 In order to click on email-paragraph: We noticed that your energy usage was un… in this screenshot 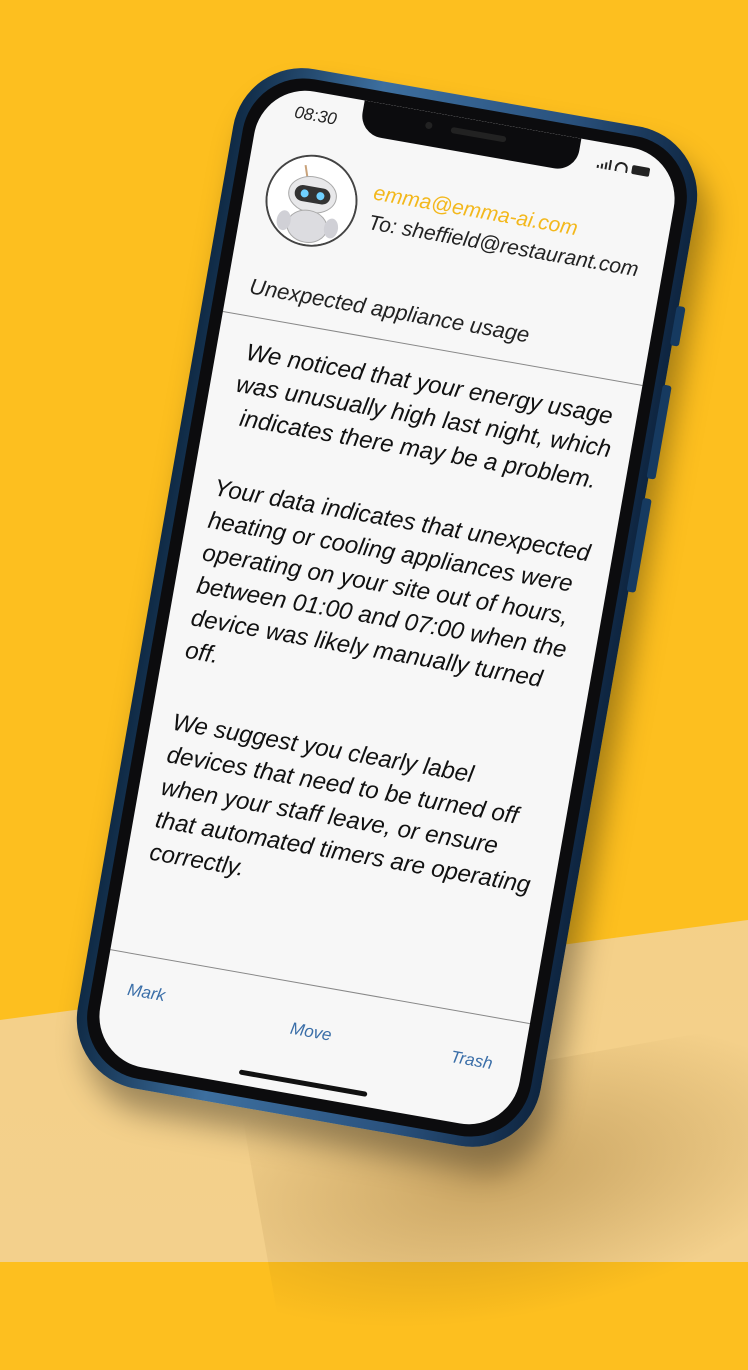, I will do `click(424, 416)`.